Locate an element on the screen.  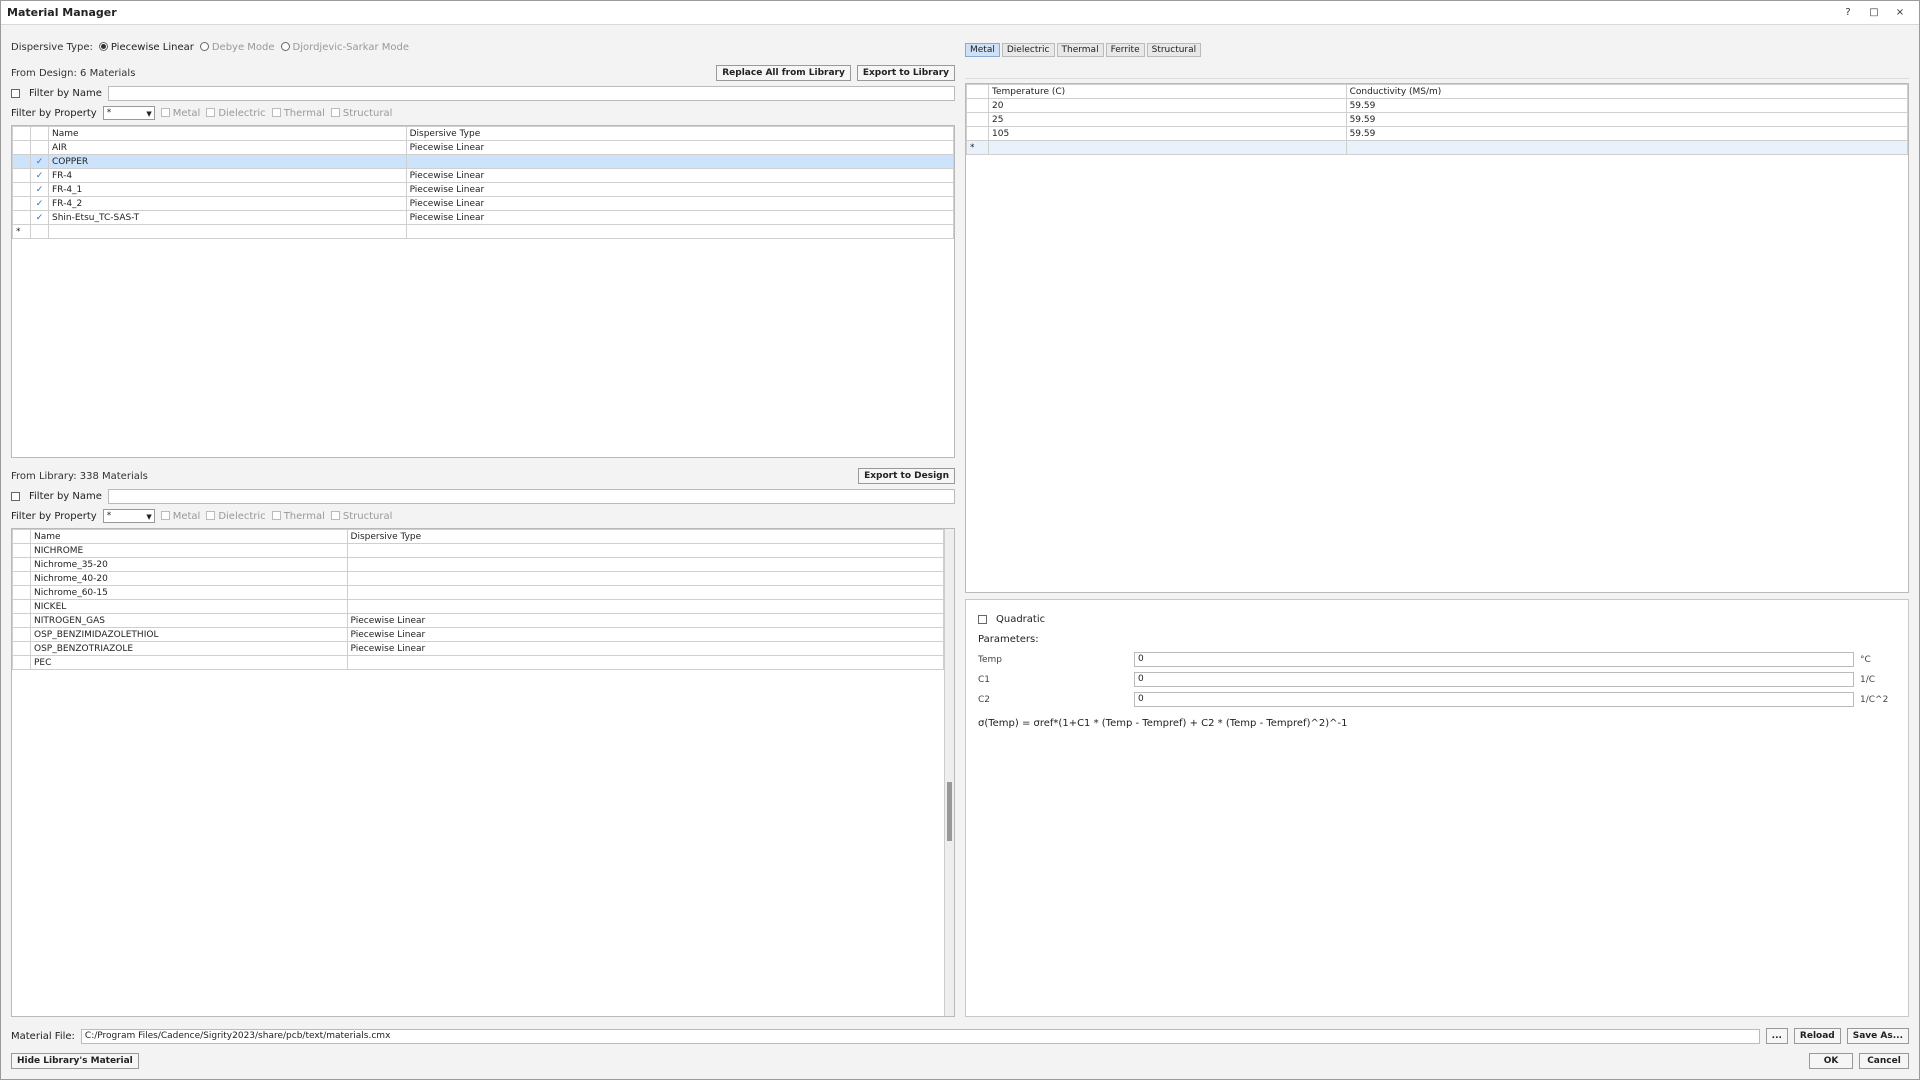
param-c1-input: 0 is located at coordinates (1494, 680).